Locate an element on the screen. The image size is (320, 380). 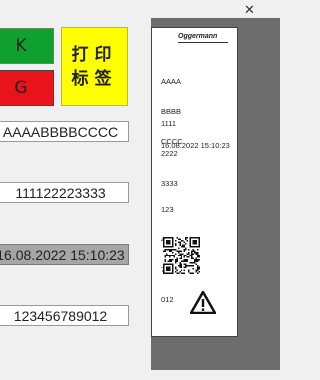
close-icon: ✕ is located at coordinates (249, 10).